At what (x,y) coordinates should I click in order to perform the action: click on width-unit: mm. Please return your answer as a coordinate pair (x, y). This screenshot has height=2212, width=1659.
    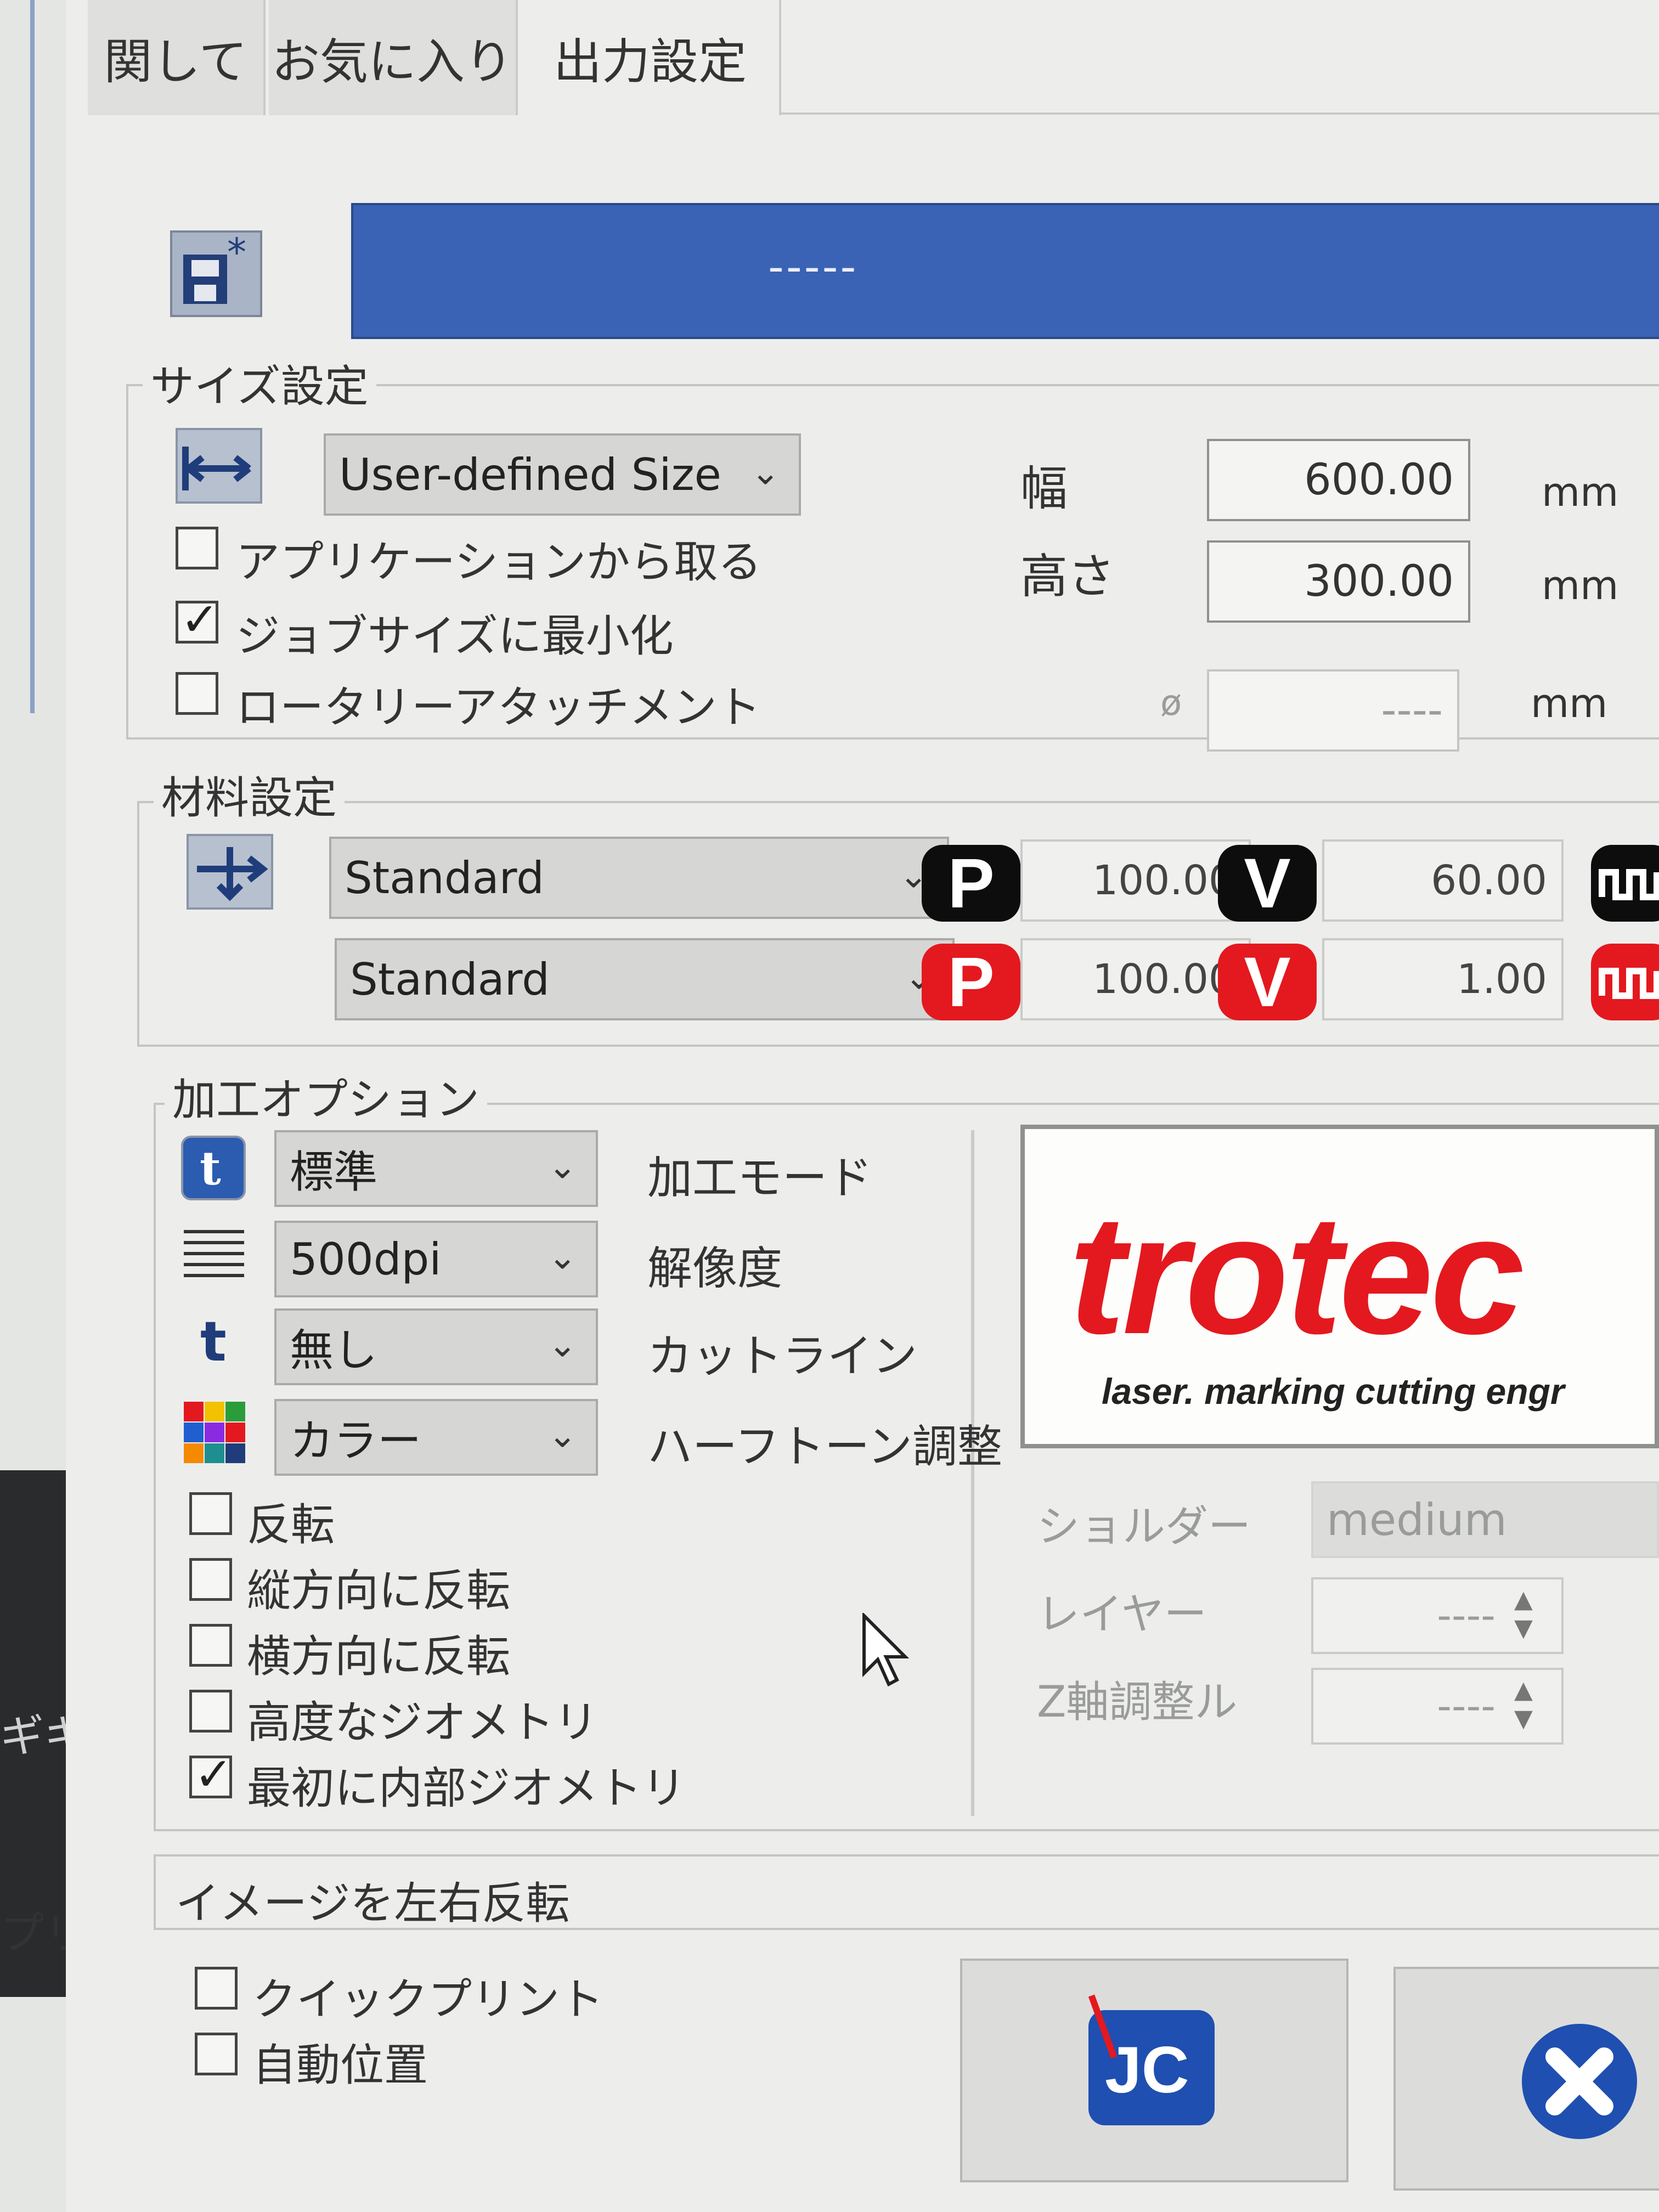
    Looking at the image, I should click on (1580, 492).